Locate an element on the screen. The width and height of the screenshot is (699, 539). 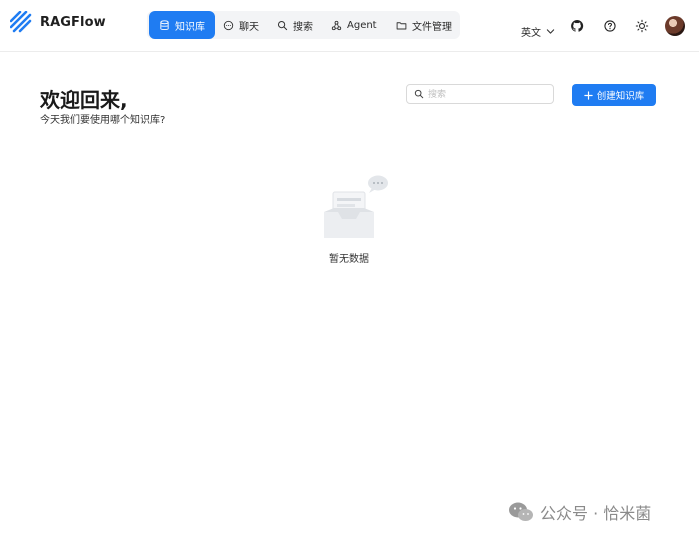
page-title: 欢迎回来, is located at coordinates (84, 100).